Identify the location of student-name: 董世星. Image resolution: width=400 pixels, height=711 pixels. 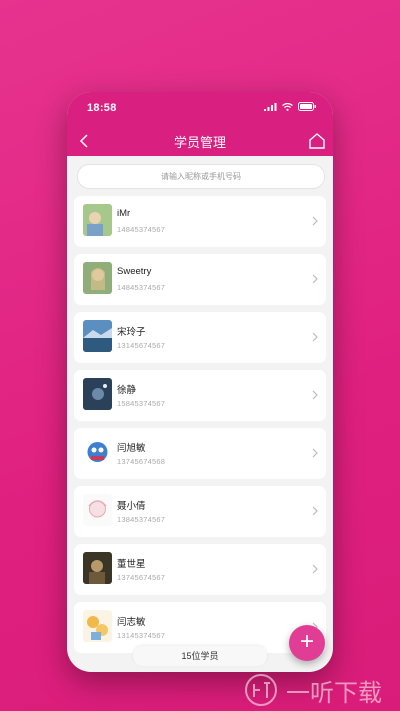
(131, 564).